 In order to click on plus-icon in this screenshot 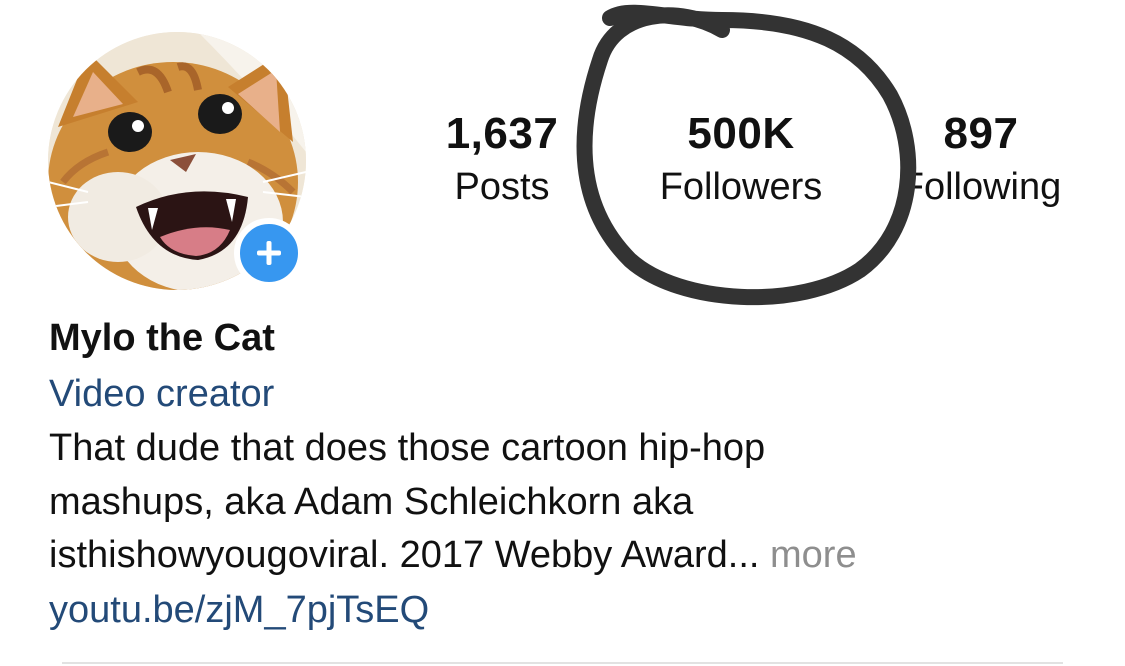, I will do `click(269, 253)`.